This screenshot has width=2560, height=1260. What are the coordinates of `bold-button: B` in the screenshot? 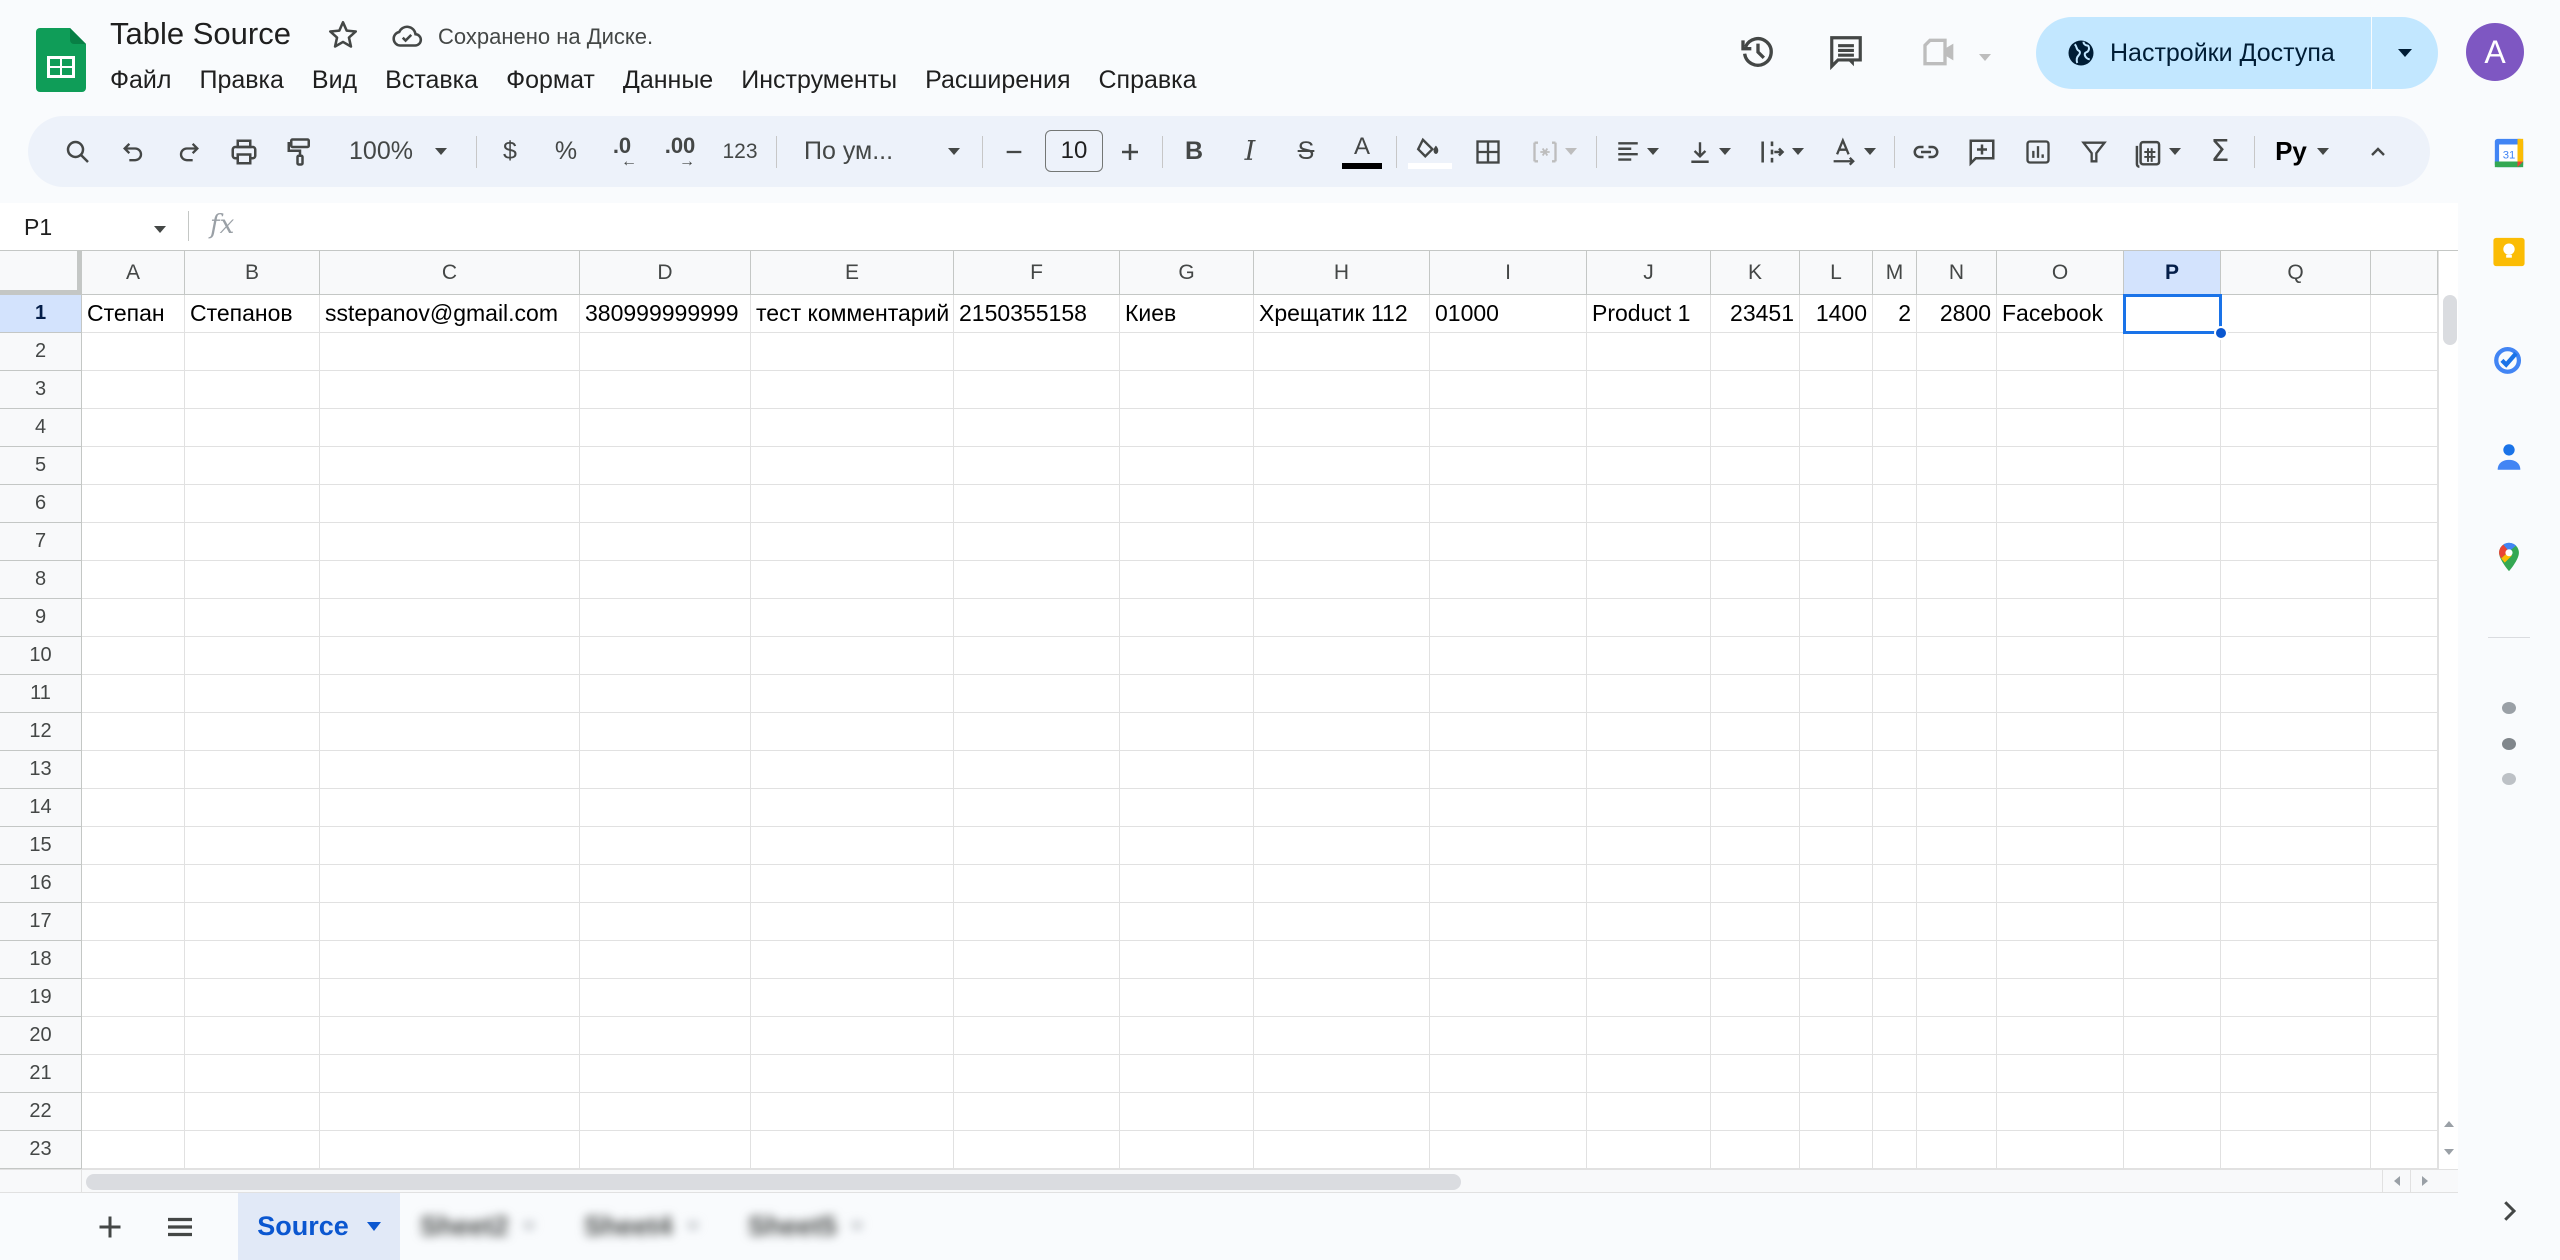 It's located at (1194, 151).